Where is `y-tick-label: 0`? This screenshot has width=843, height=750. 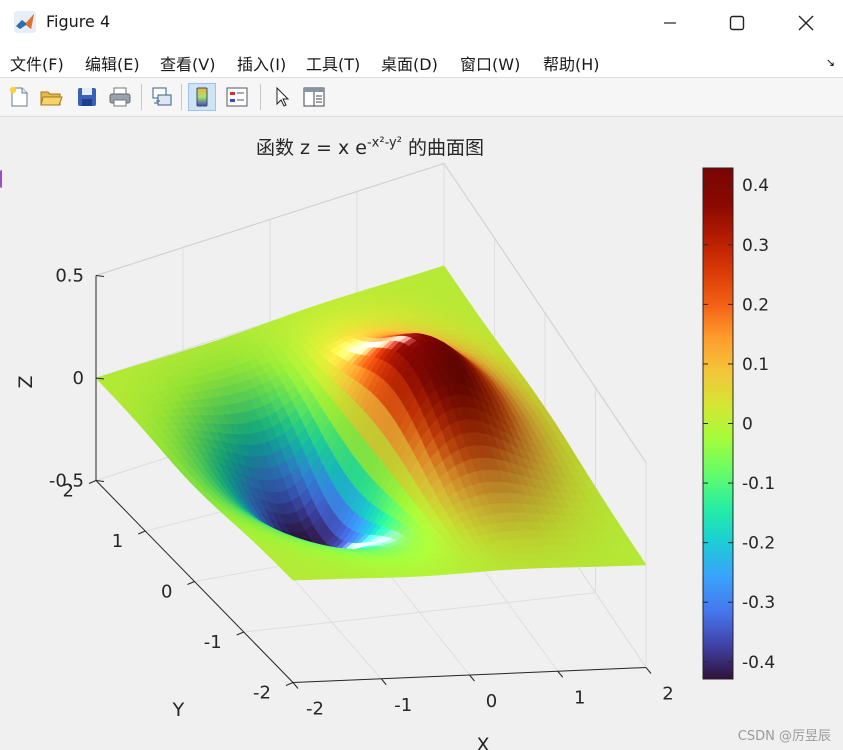
y-tick-label: 0 is located at coordinates (166, 592).